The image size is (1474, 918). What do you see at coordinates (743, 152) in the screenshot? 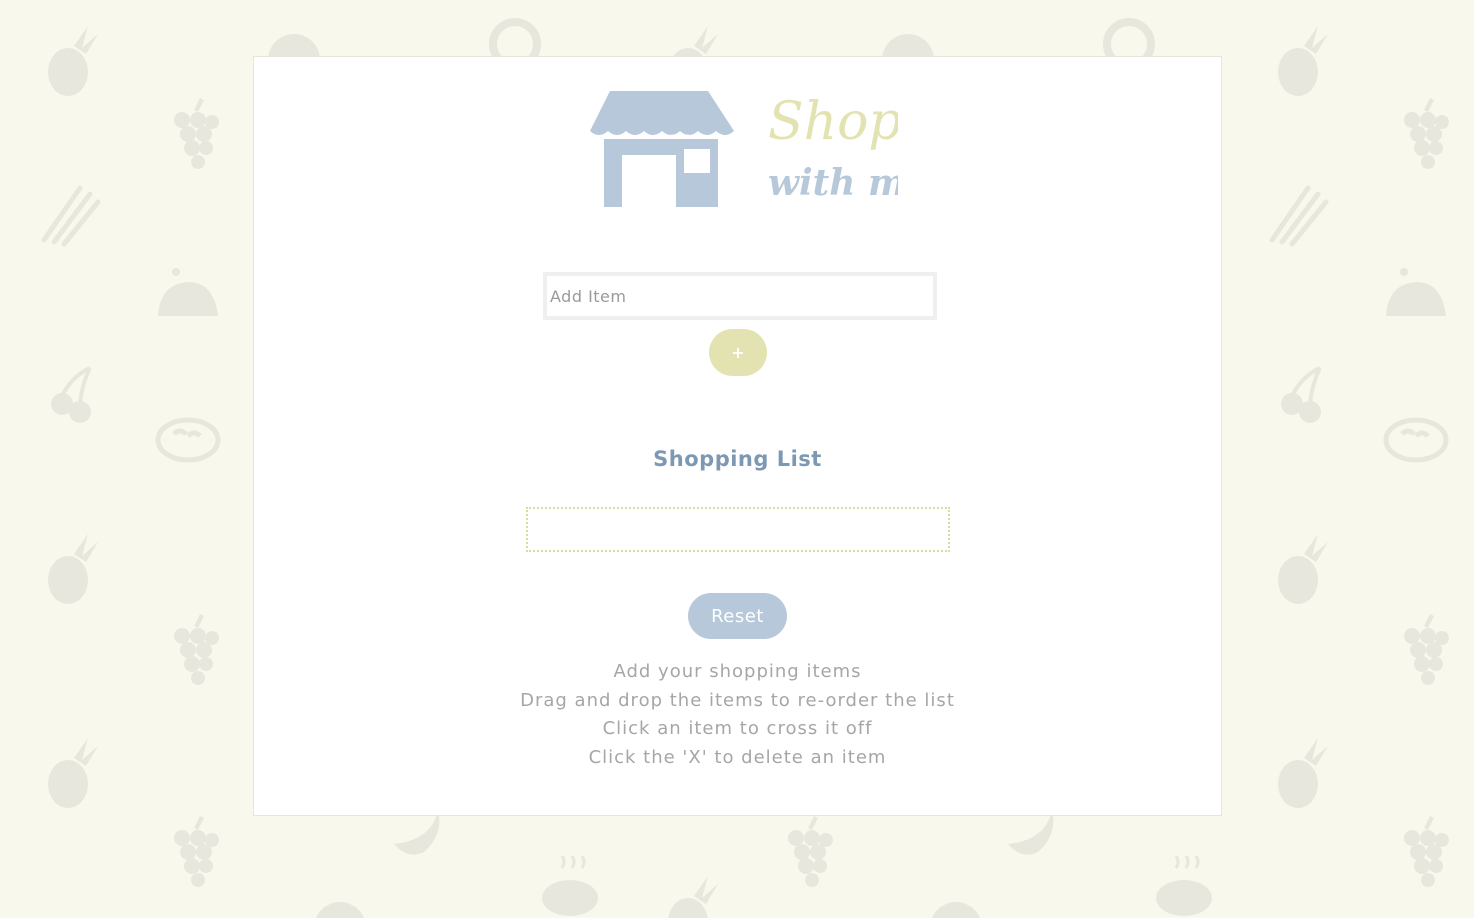
I see `logo: Shop with me` at bounding box center [743, 152].